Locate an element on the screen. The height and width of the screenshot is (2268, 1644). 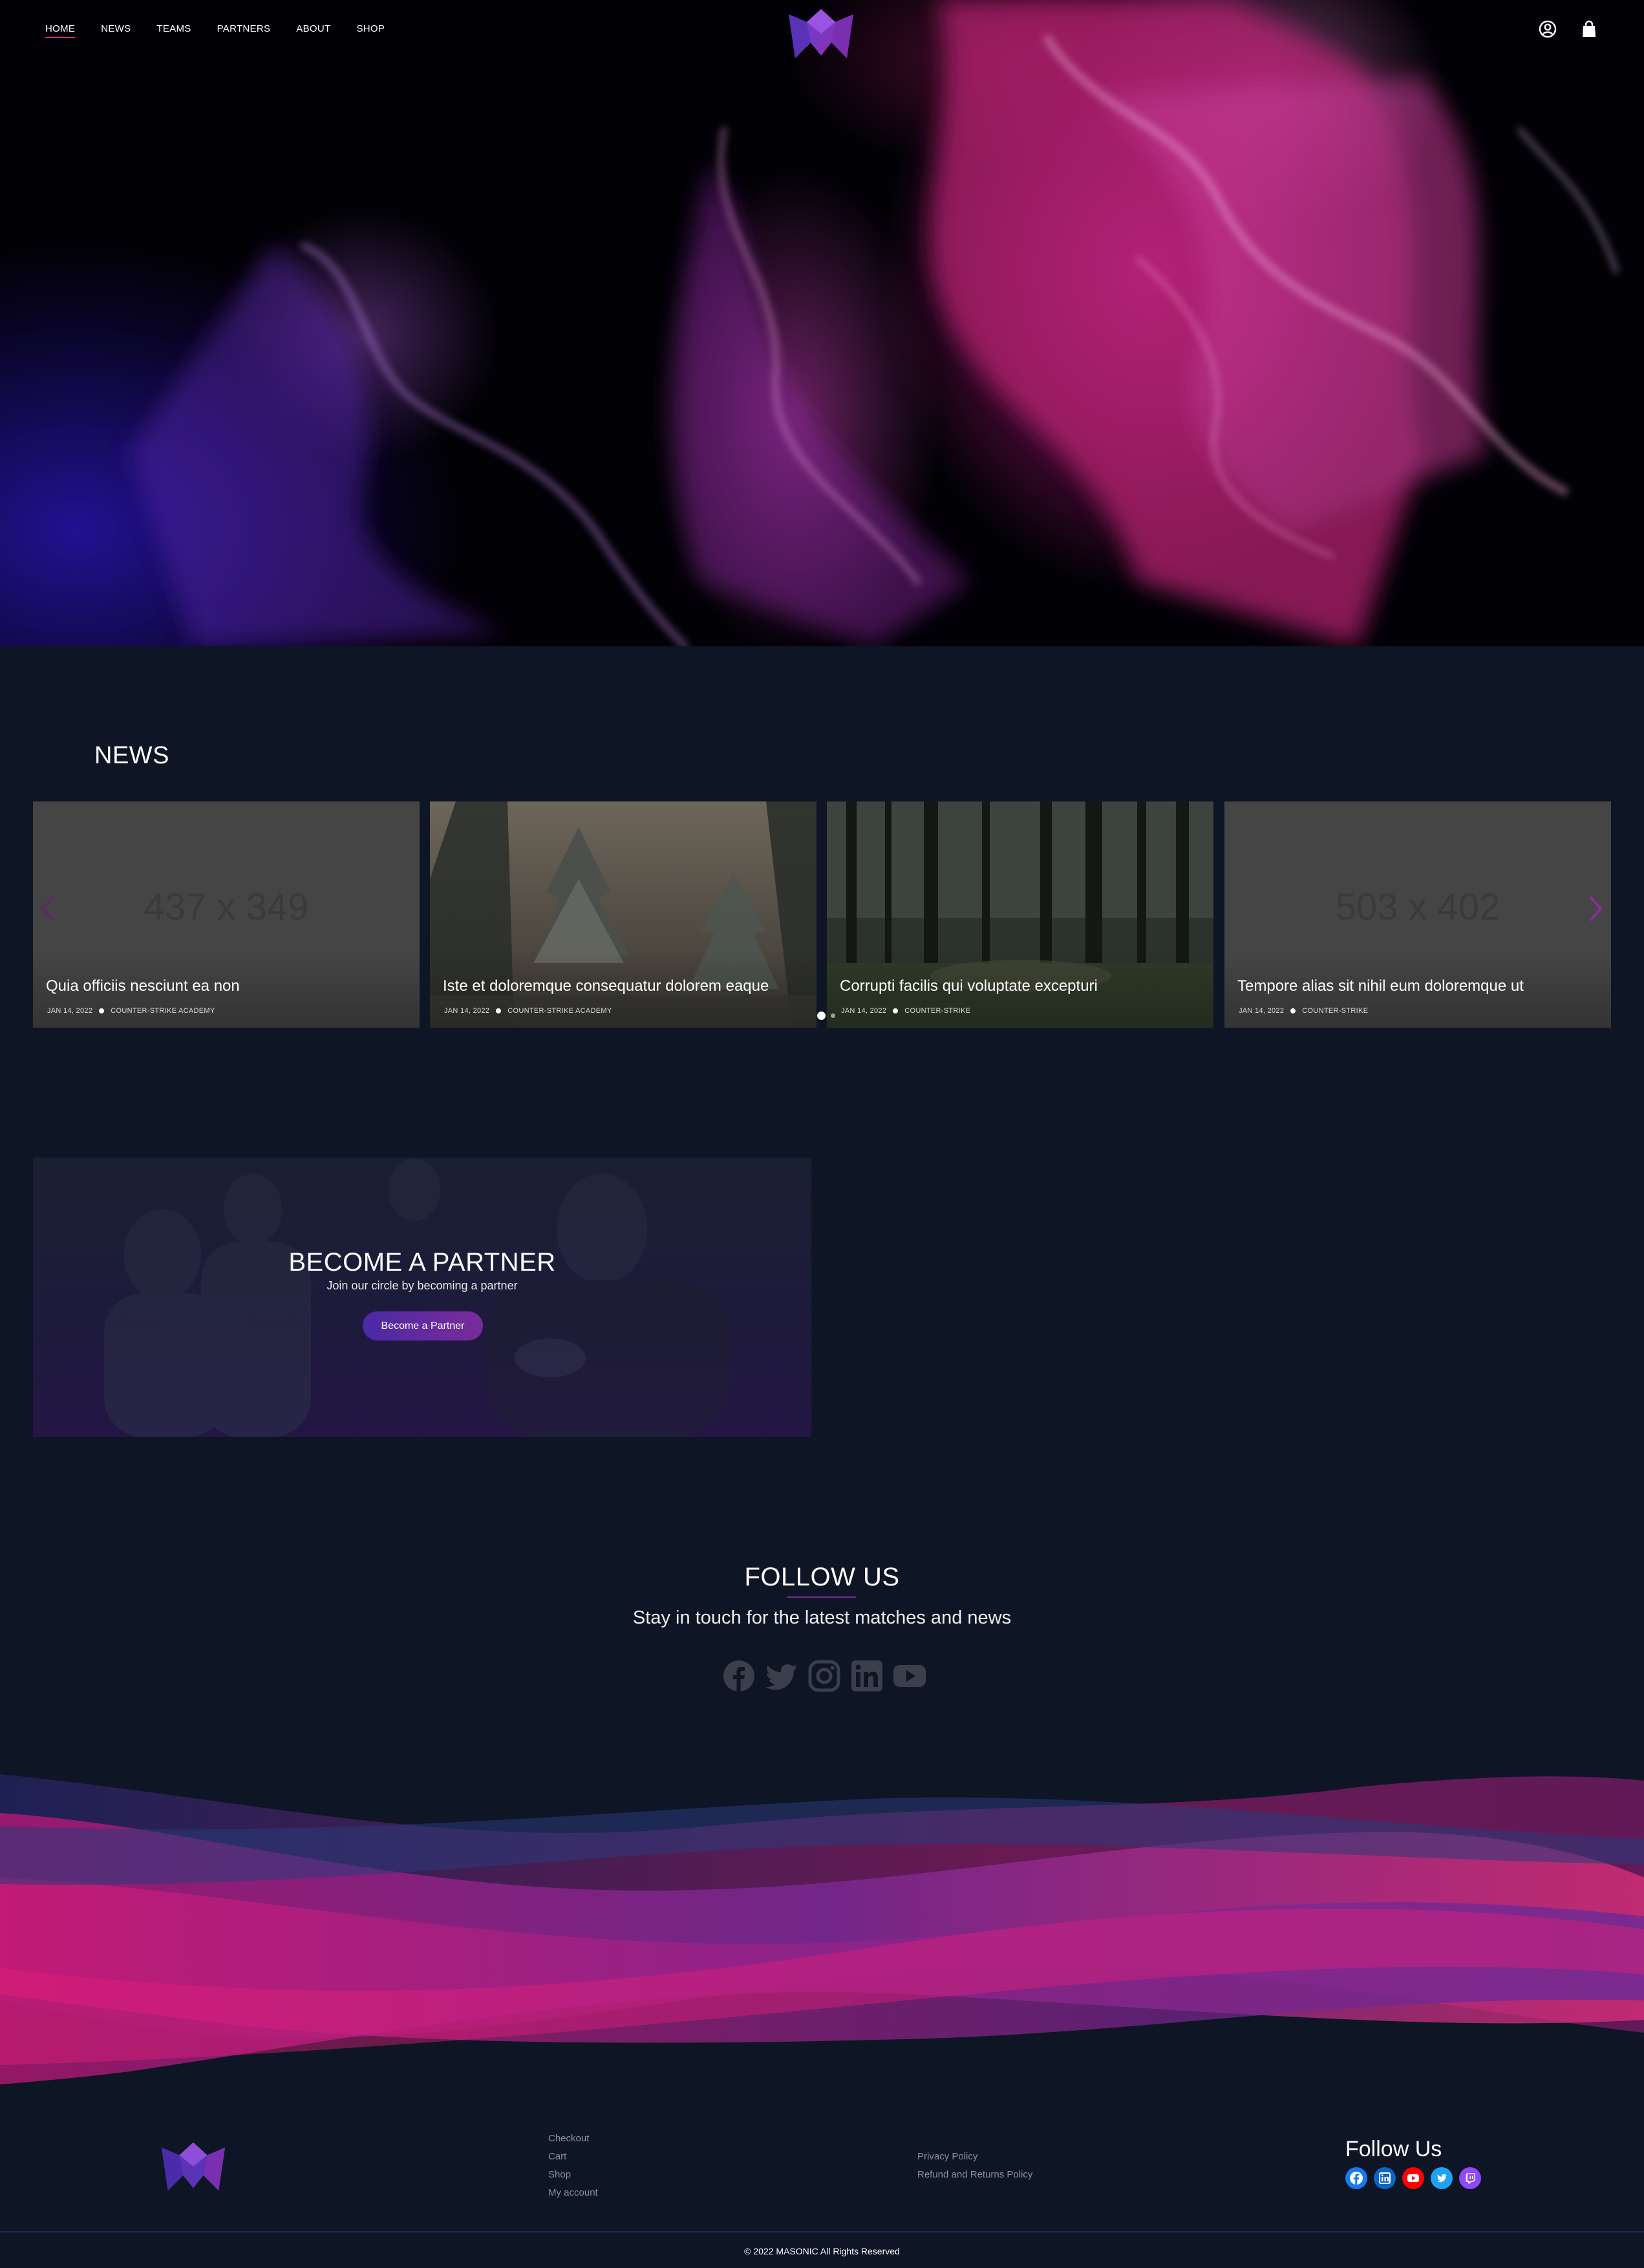
decorative-waves is located at coordinates (822, 1929).